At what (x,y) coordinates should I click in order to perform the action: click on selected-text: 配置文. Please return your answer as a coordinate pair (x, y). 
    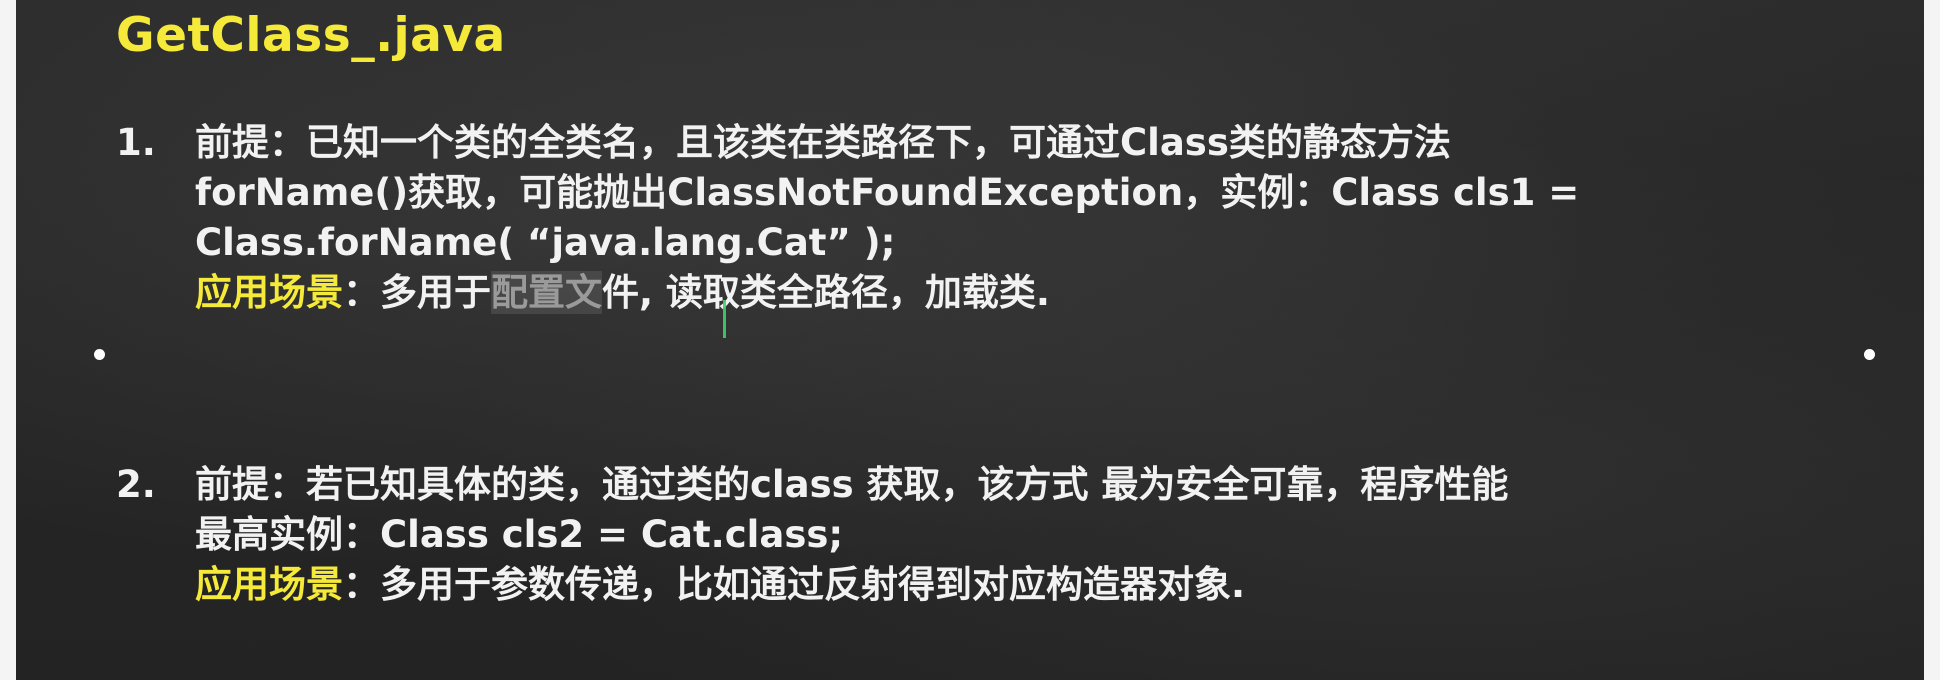
    Looking at the image, I should click on (546, 292).